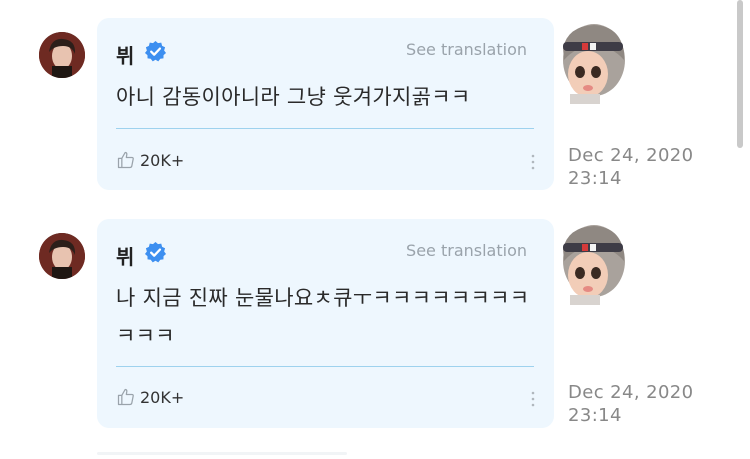 Image resolution: width=750 pixels, height=459 pixels. What do you see at coordinates (222, 453) in the screenshot?
I see `next-card-edge` at bounding box center [222, 453].